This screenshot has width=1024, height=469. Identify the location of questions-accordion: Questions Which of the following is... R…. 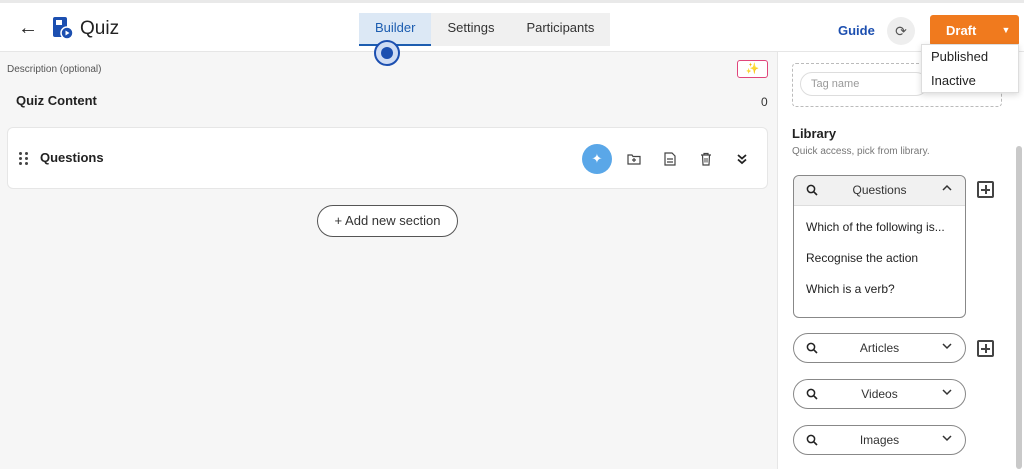
(879, 246).